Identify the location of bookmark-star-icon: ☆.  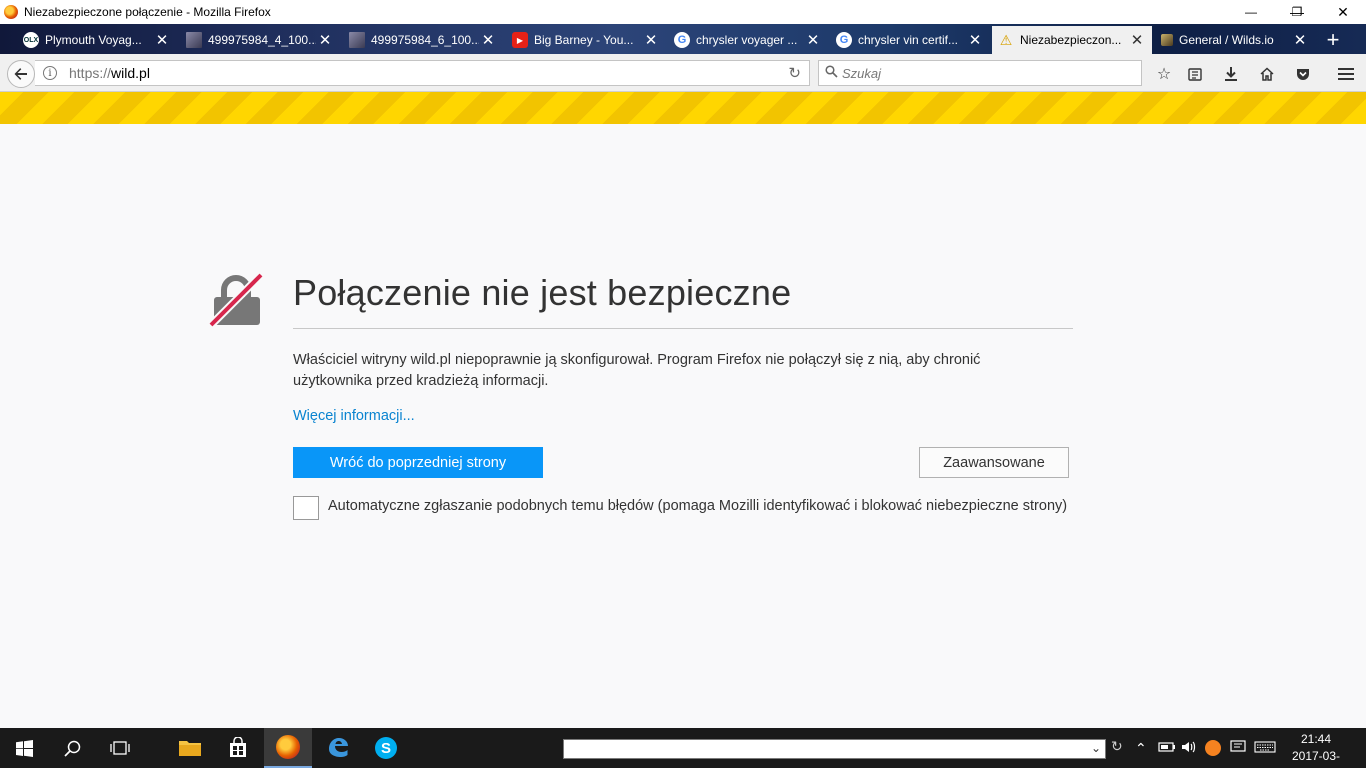
(1164, 74).